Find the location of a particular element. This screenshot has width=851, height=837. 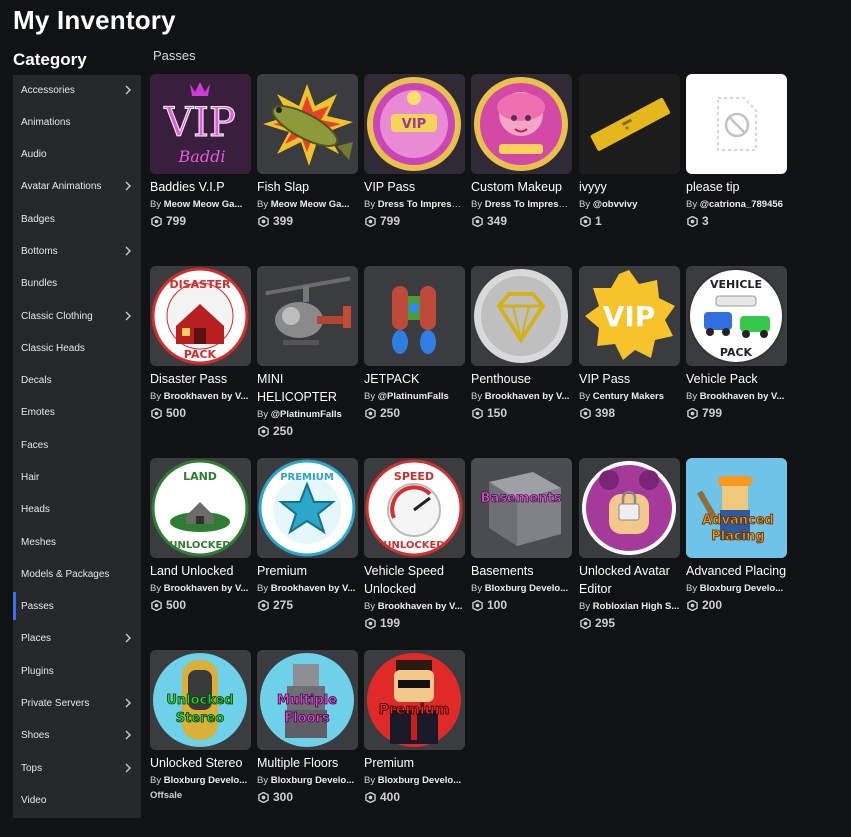

item-name: please tip is located at coordinates (736, 187).